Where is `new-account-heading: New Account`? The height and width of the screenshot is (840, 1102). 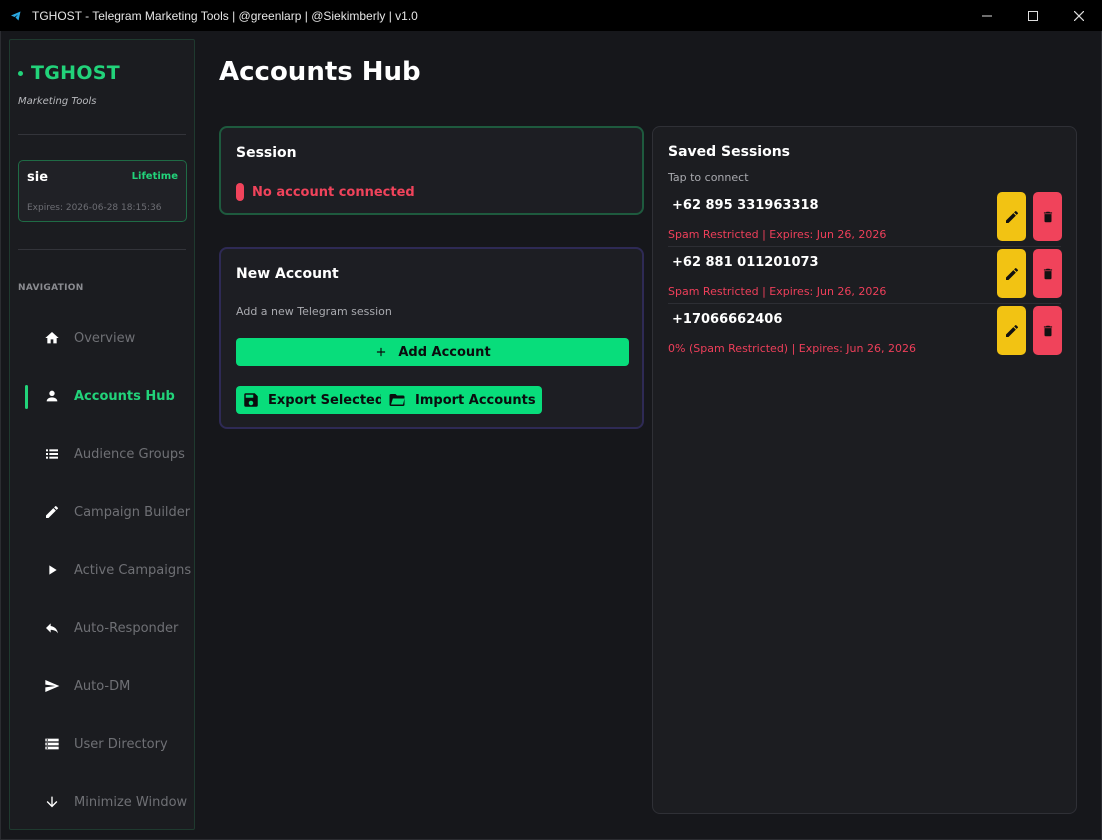 new-account-heading: New Account is located at coordinates (287, 274).